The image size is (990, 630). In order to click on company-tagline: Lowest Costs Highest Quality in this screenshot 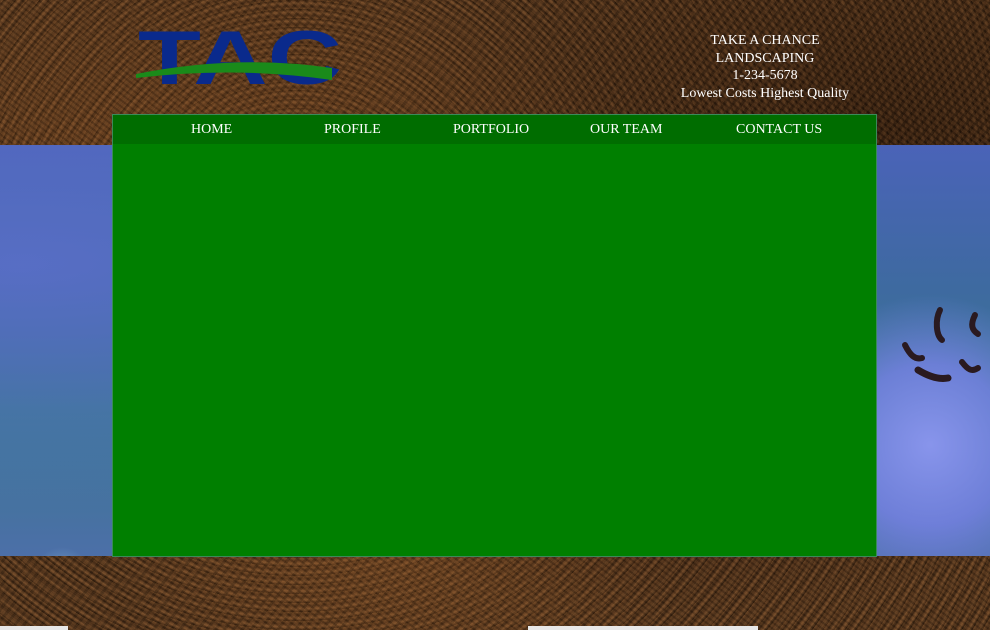, I will do `click(765, 93)`.